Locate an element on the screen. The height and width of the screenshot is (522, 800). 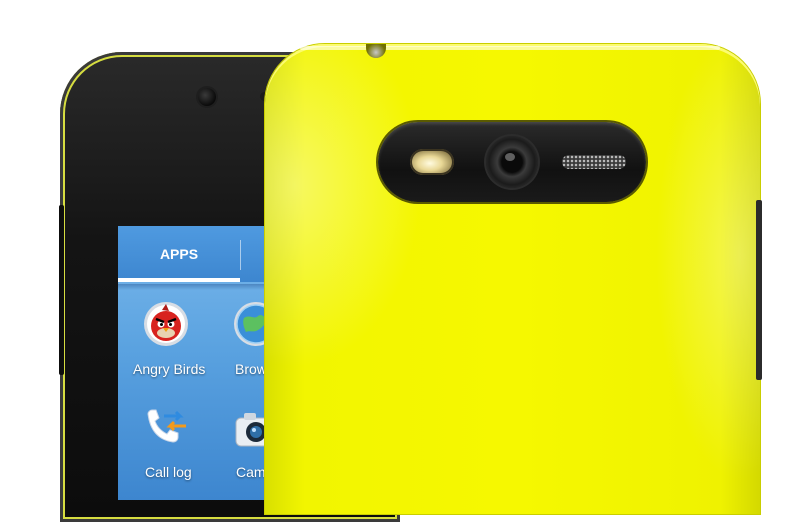
app-drawer-tab-bar: APPS is located at coordinates (198, 254).